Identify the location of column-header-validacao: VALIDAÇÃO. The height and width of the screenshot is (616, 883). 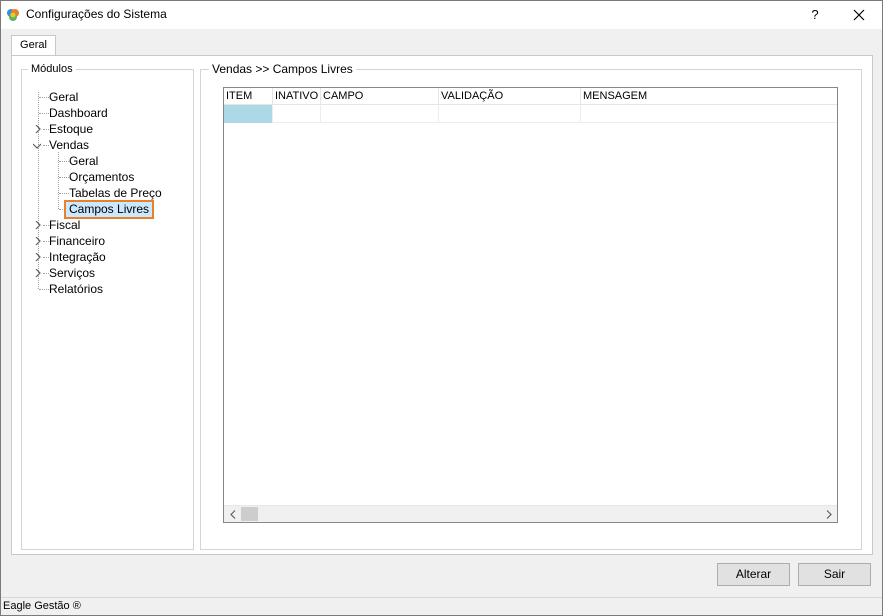
(510, 96).